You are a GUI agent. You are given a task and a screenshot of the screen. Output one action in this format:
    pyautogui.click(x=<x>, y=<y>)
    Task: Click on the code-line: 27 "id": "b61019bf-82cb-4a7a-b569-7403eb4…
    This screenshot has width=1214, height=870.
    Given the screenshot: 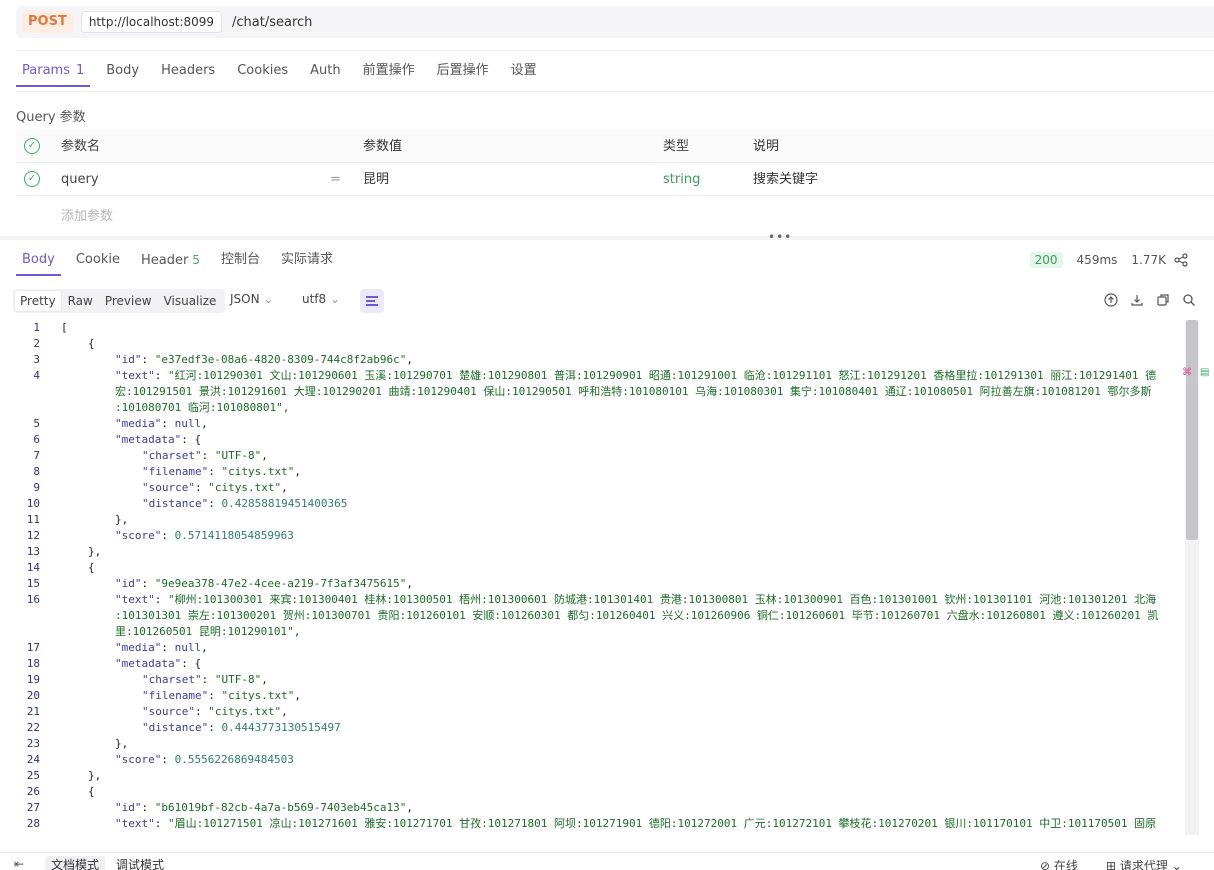 What is the action you would take?
    pyautogui.click(x=592, y=808)
    